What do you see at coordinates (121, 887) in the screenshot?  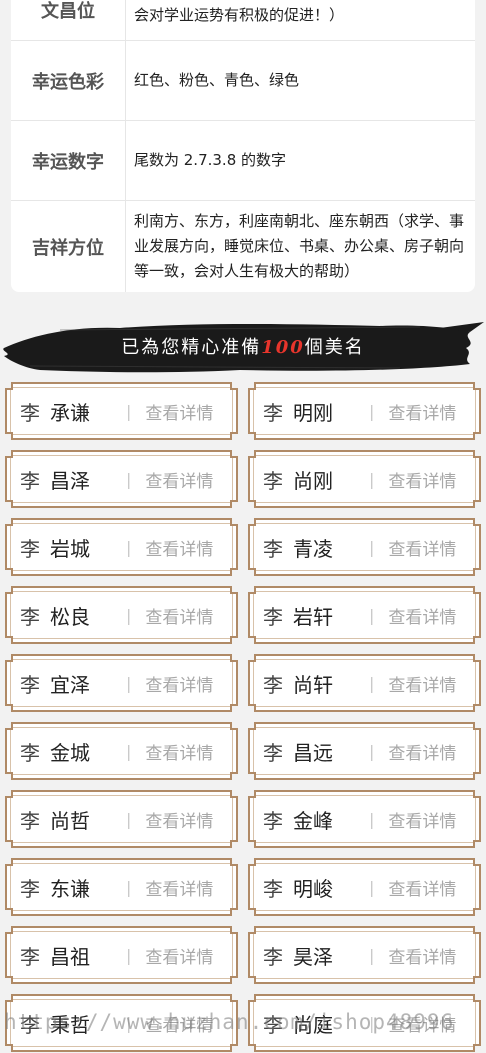 I see `name-card: 李东谦 | 查看详情` at bounding box center [121, 887].